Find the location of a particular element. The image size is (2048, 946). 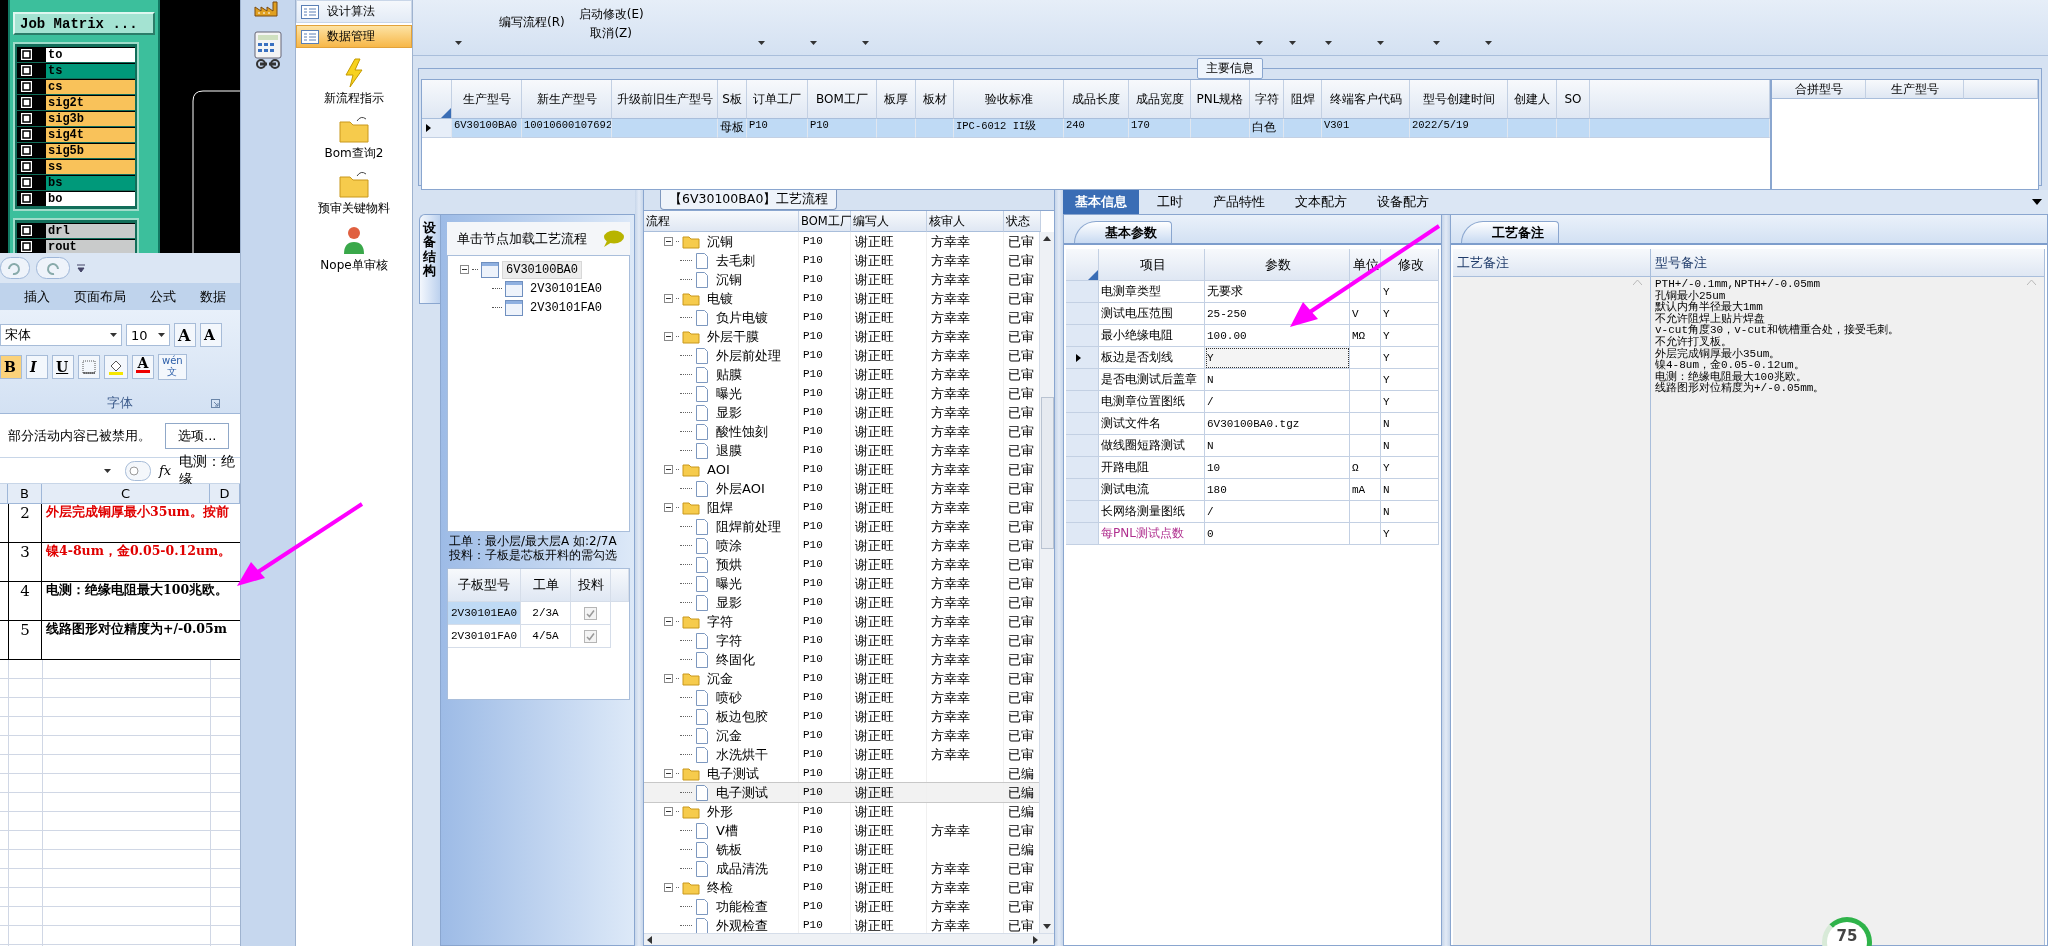

table-cell: 无要求 is located at coordinates (1277, 292).